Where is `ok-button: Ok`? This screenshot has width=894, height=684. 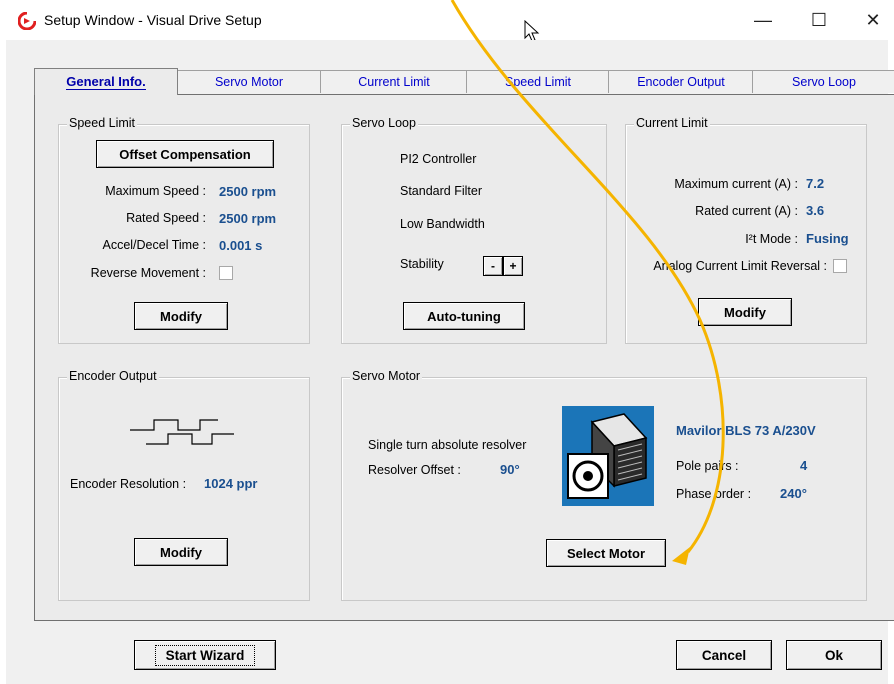 ok-button: Ok is located at coordinates (834, 655).